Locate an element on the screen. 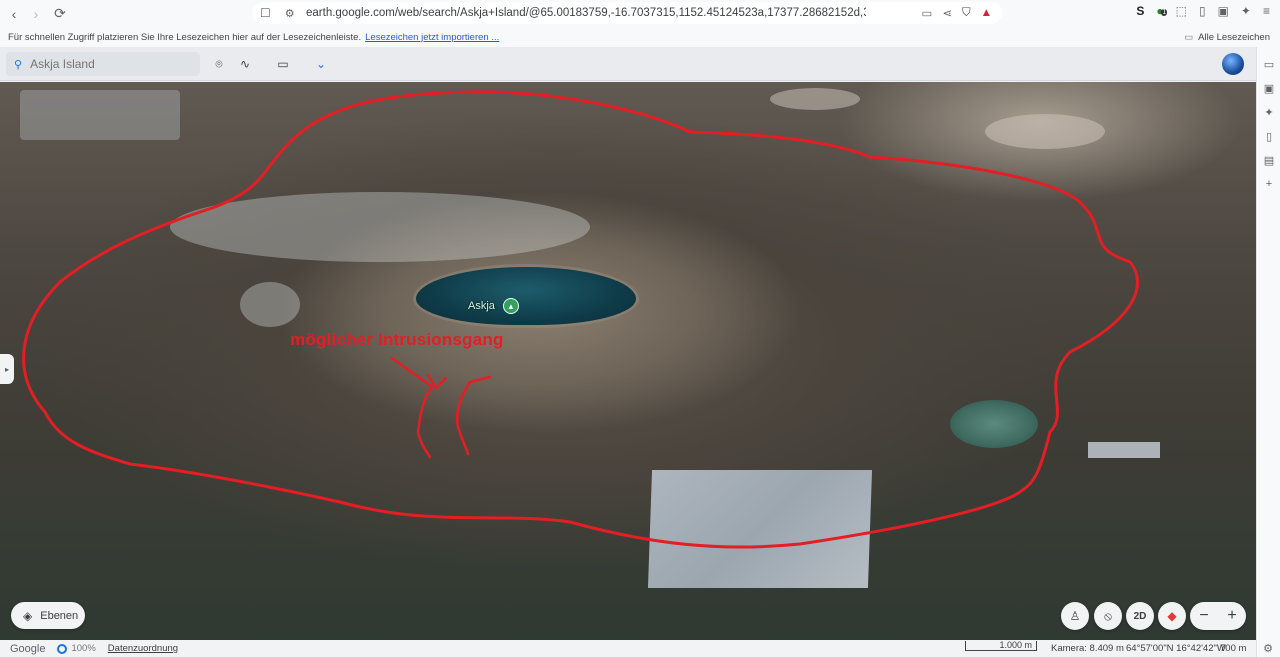 The image size is (1280, 657). search-input is located at coordinates (105, 64).